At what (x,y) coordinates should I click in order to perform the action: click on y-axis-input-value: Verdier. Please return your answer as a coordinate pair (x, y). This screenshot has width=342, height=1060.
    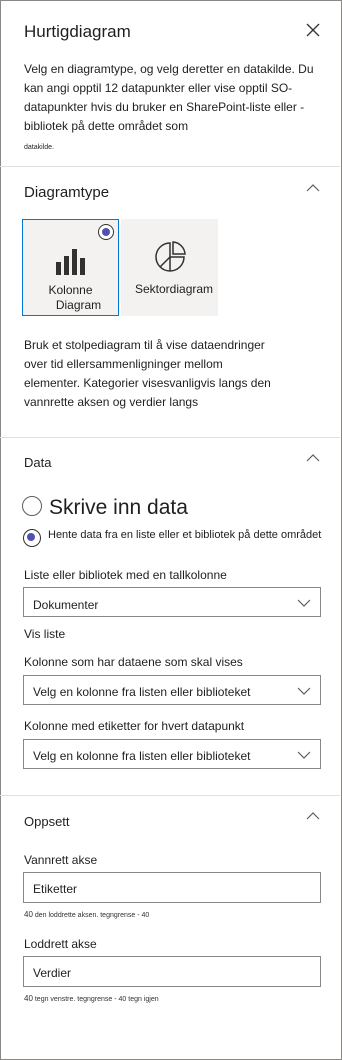
    Looking at the image, I should click on (52, 973).